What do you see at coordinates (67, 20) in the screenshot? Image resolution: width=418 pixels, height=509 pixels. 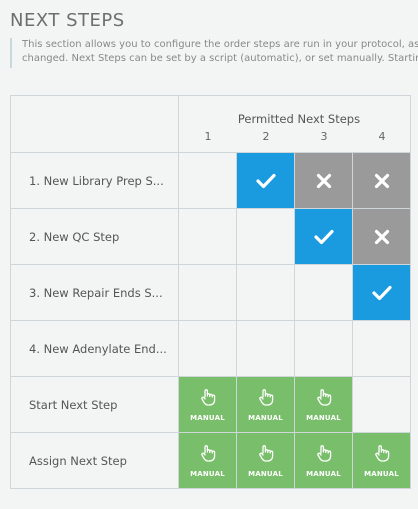 I see `section-title: NEXT STEPS` at bounding box center [67, 20].